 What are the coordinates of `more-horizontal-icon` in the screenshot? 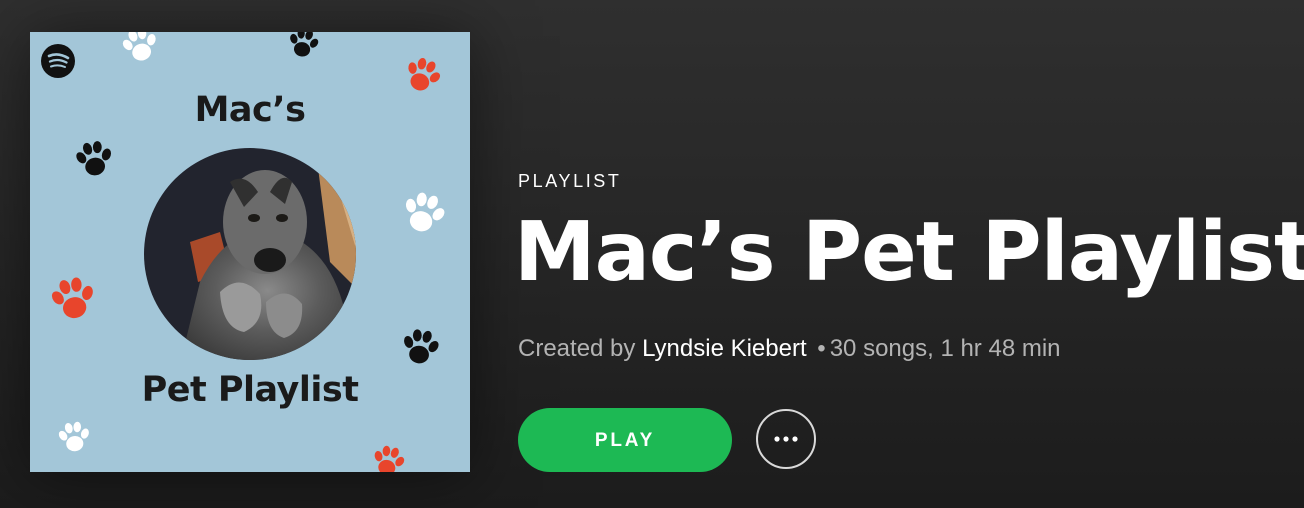 It's located at (786, 439).